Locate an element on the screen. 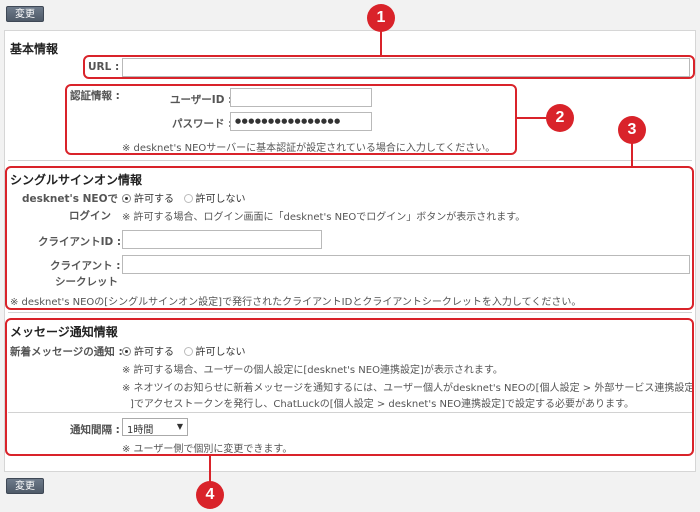  callout-badge-1: 1 is located at coordinates (381, 18).